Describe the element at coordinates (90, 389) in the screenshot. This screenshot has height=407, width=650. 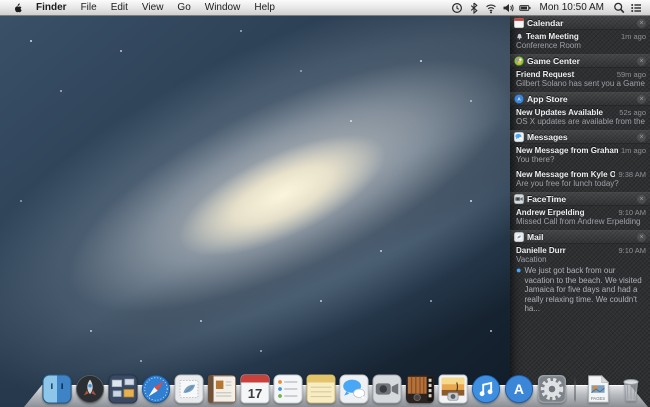
I see `dock-item-launchpad` at that location.